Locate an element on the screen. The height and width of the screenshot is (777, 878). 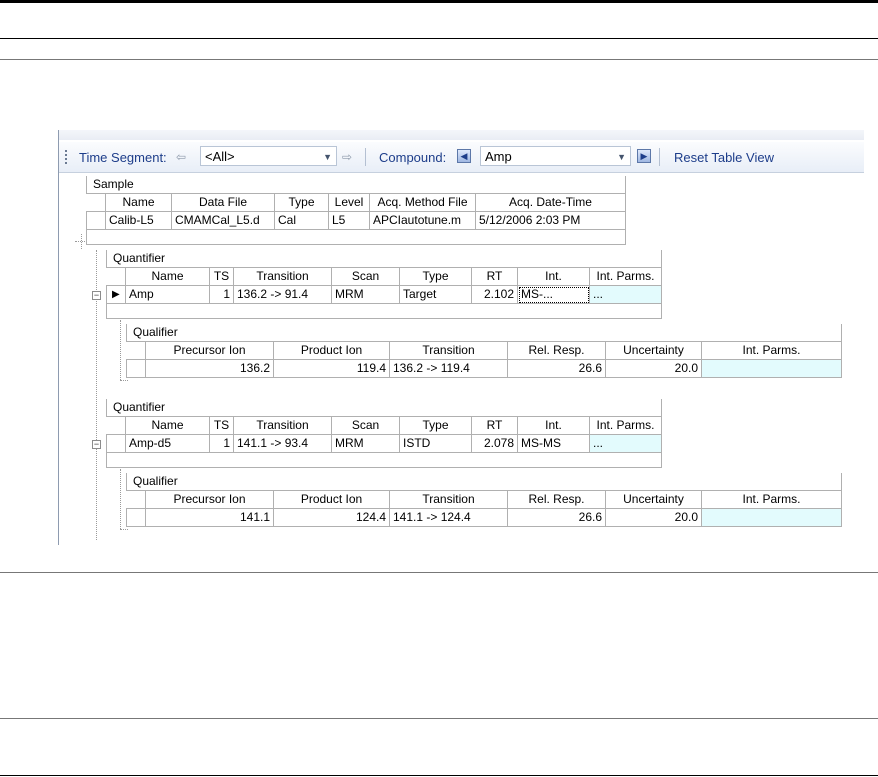
col-level: Level is located at coordinates (349, 203).